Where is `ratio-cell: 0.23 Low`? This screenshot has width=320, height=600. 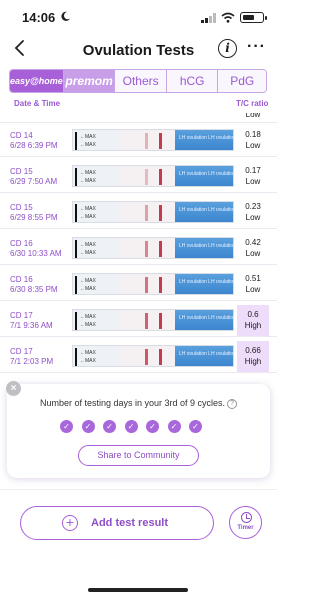 ratio-cell: 0.23 Low is located at coordinates (253, 212).